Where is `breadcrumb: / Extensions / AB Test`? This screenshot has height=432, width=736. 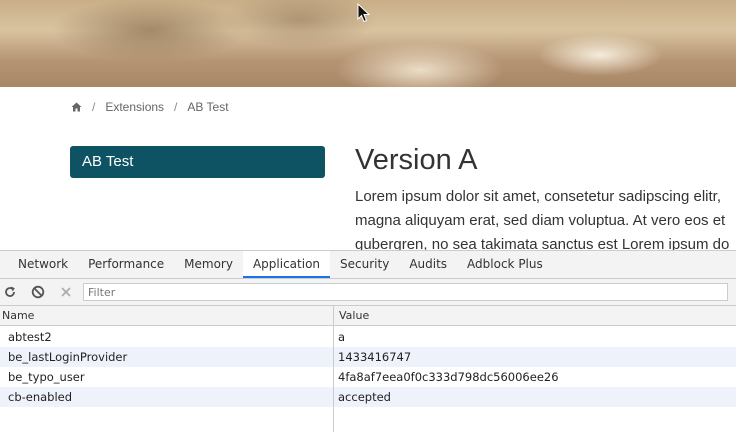 breadcrumb: / Extensions / AB Test is located at coordinates (150, 107).